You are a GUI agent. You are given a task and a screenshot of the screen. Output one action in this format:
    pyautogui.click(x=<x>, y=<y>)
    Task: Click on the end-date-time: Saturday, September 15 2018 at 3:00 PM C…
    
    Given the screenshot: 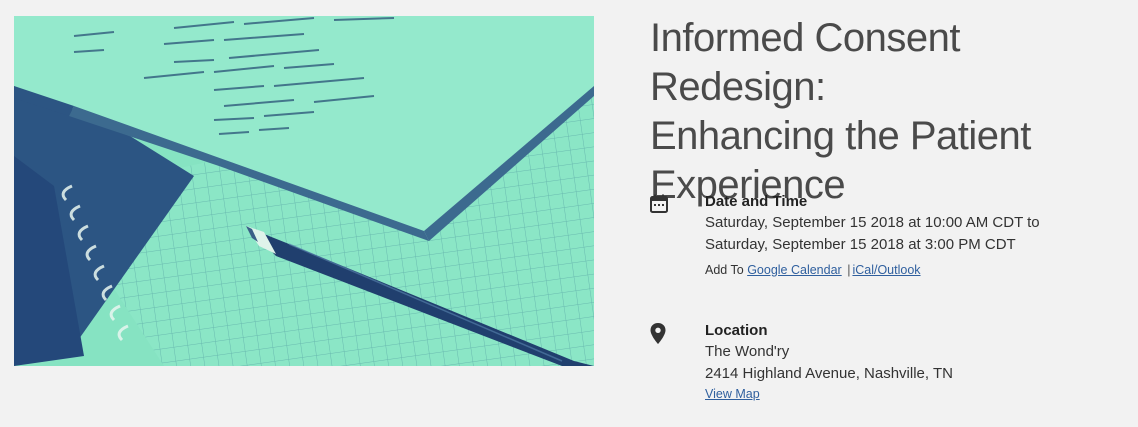 What is the action you would take?
    pyautogui.click(x=860, y=244)
    